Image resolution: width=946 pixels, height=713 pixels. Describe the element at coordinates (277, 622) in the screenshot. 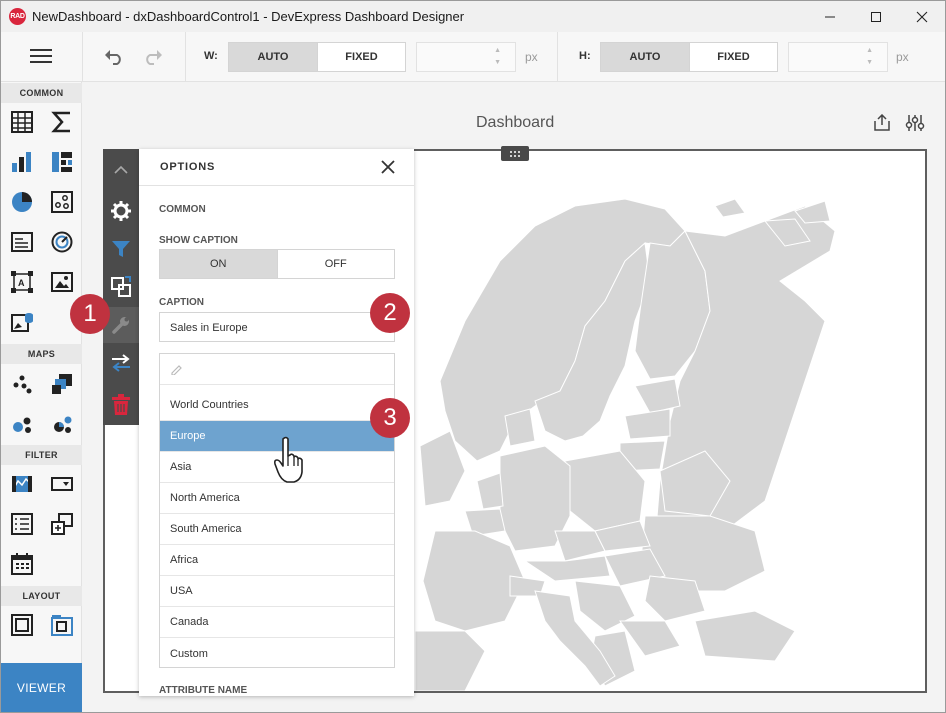

I see `list-item: Canada` at that location.